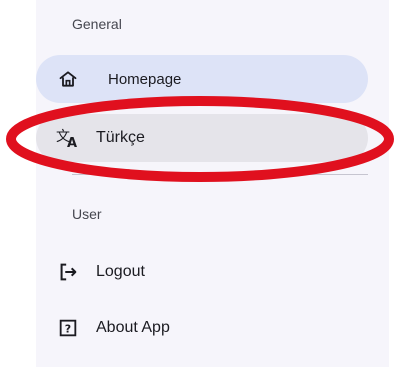 This screenshot has height=367, width=397. What do you see at coordinates (202, 328) in the screenshot?
I see `nav-item-about-app: ? About App` at bounding box center [202, 328].